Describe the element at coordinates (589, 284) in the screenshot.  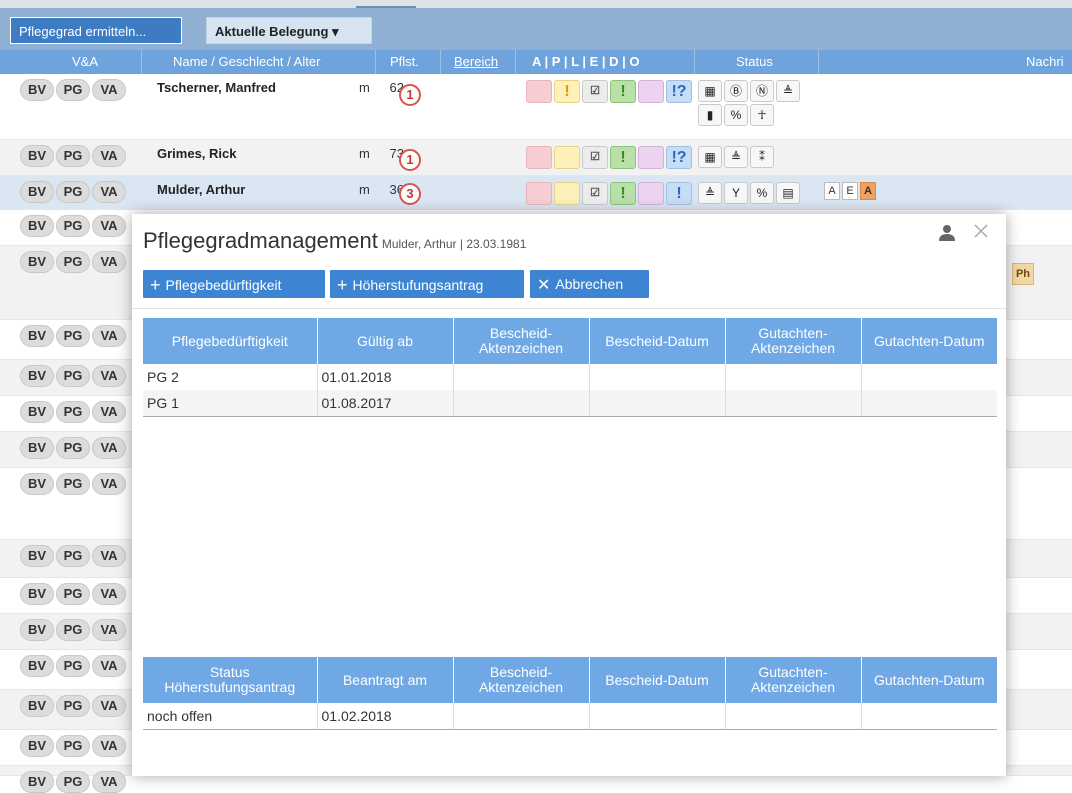
I see `cancel-button: ✕ Abbrechen` at that location.